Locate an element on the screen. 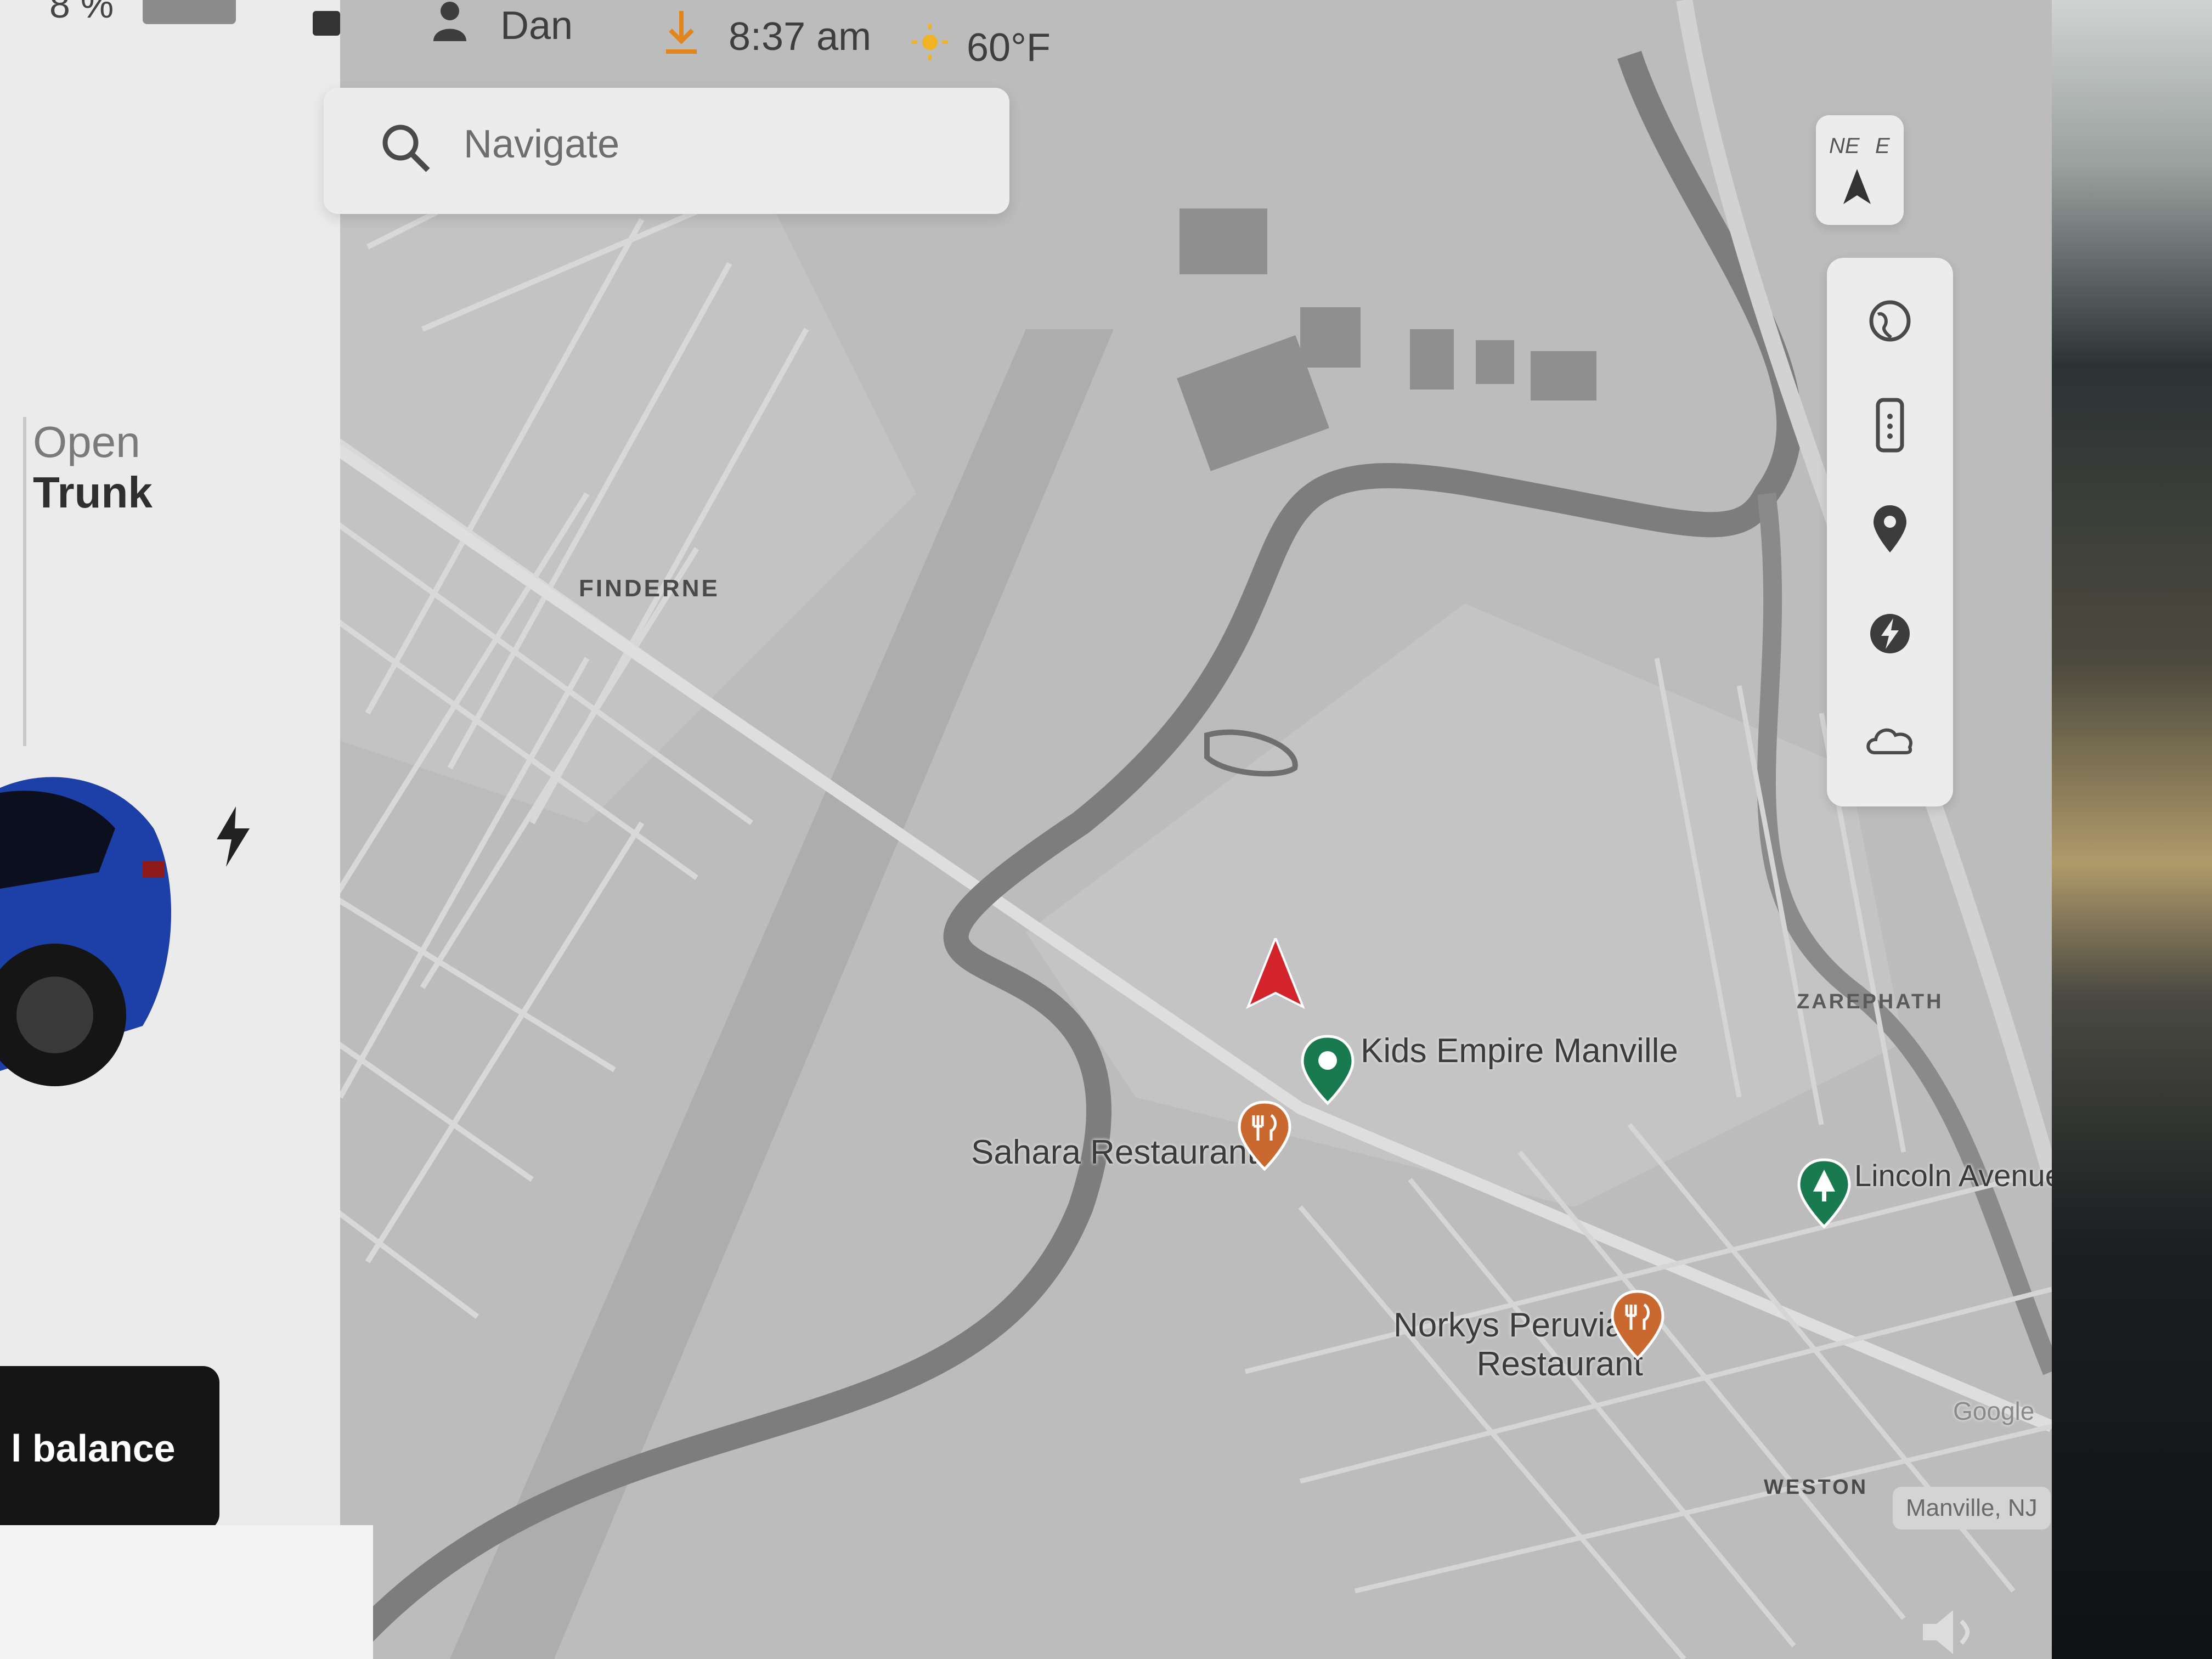 Image resolution: width=2212 pixels, height=1659 pixels. charging-button is located at coordinates (1890, 634).